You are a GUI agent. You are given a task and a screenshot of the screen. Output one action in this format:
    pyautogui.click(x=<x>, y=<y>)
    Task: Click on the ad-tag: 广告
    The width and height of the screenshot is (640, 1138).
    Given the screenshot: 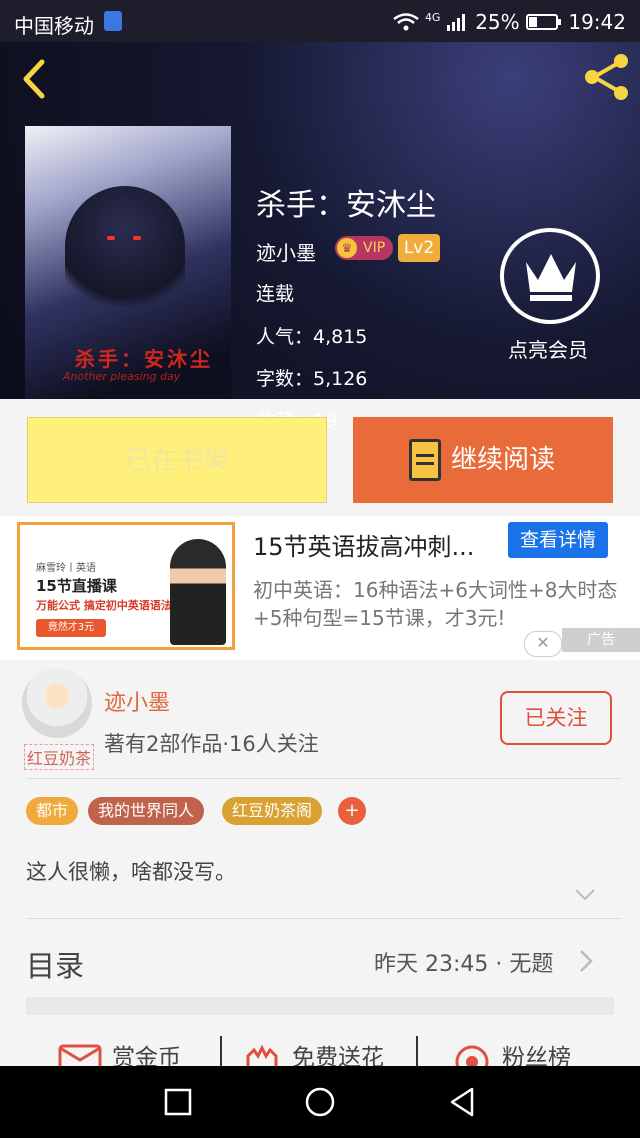 What is the action you would take?
    pyautogui.click(x=601, y=640)
    